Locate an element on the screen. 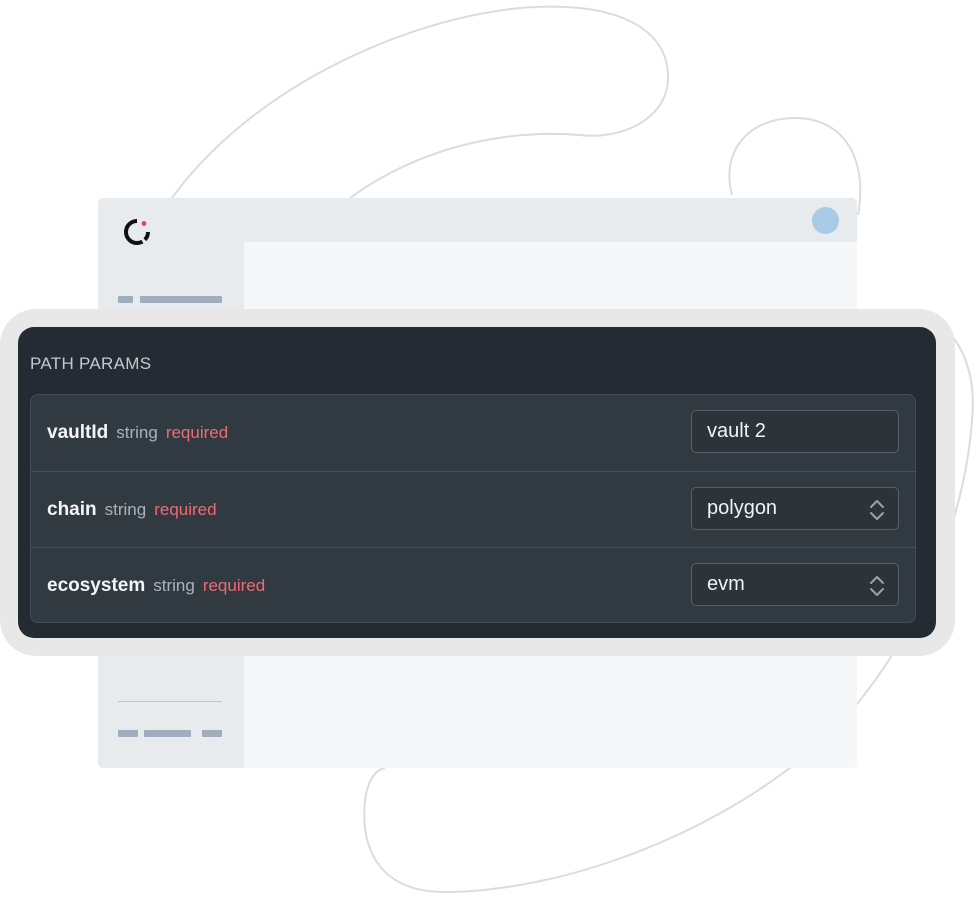  panel-title: PATH PARAMS is located at coordinates (91, 363).